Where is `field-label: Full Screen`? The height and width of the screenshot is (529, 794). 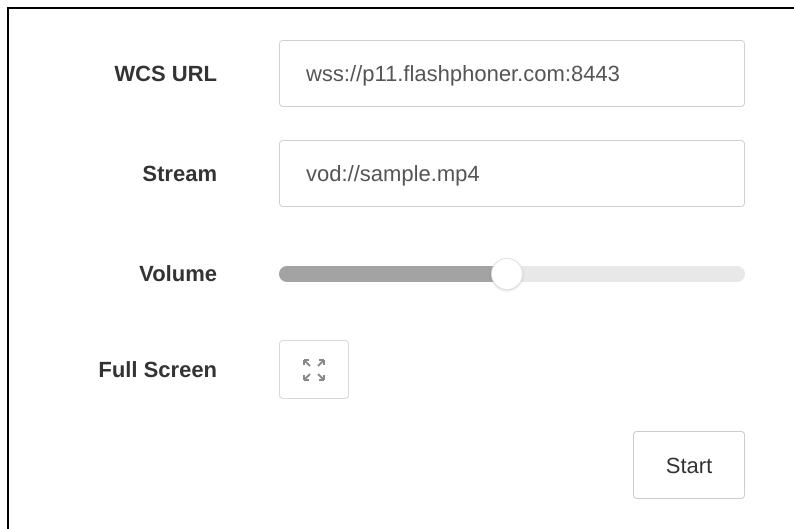 field-label: Full Screen is located at coordinates (157, 370).